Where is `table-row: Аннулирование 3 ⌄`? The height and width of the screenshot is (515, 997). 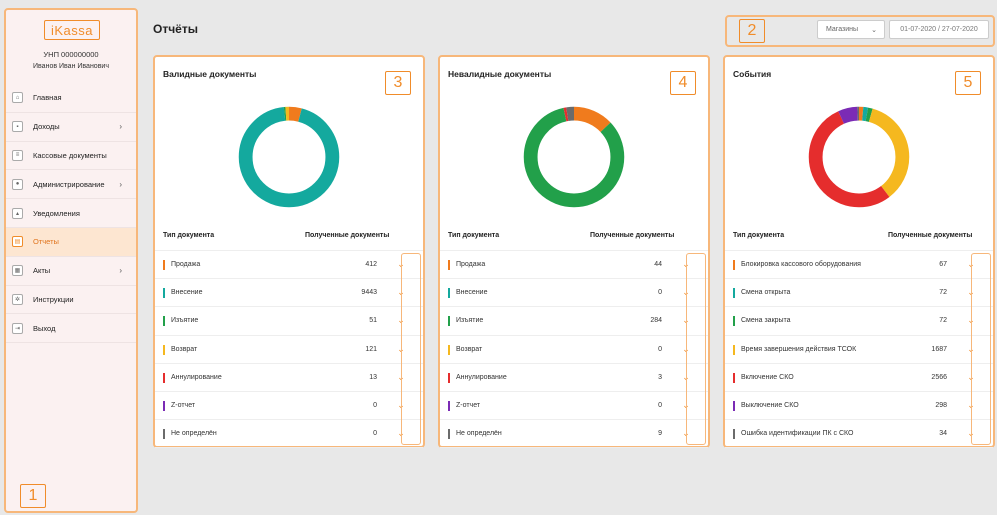
table-row: Аннулирование 3 ⌄ is located at coordinates (574, 378).